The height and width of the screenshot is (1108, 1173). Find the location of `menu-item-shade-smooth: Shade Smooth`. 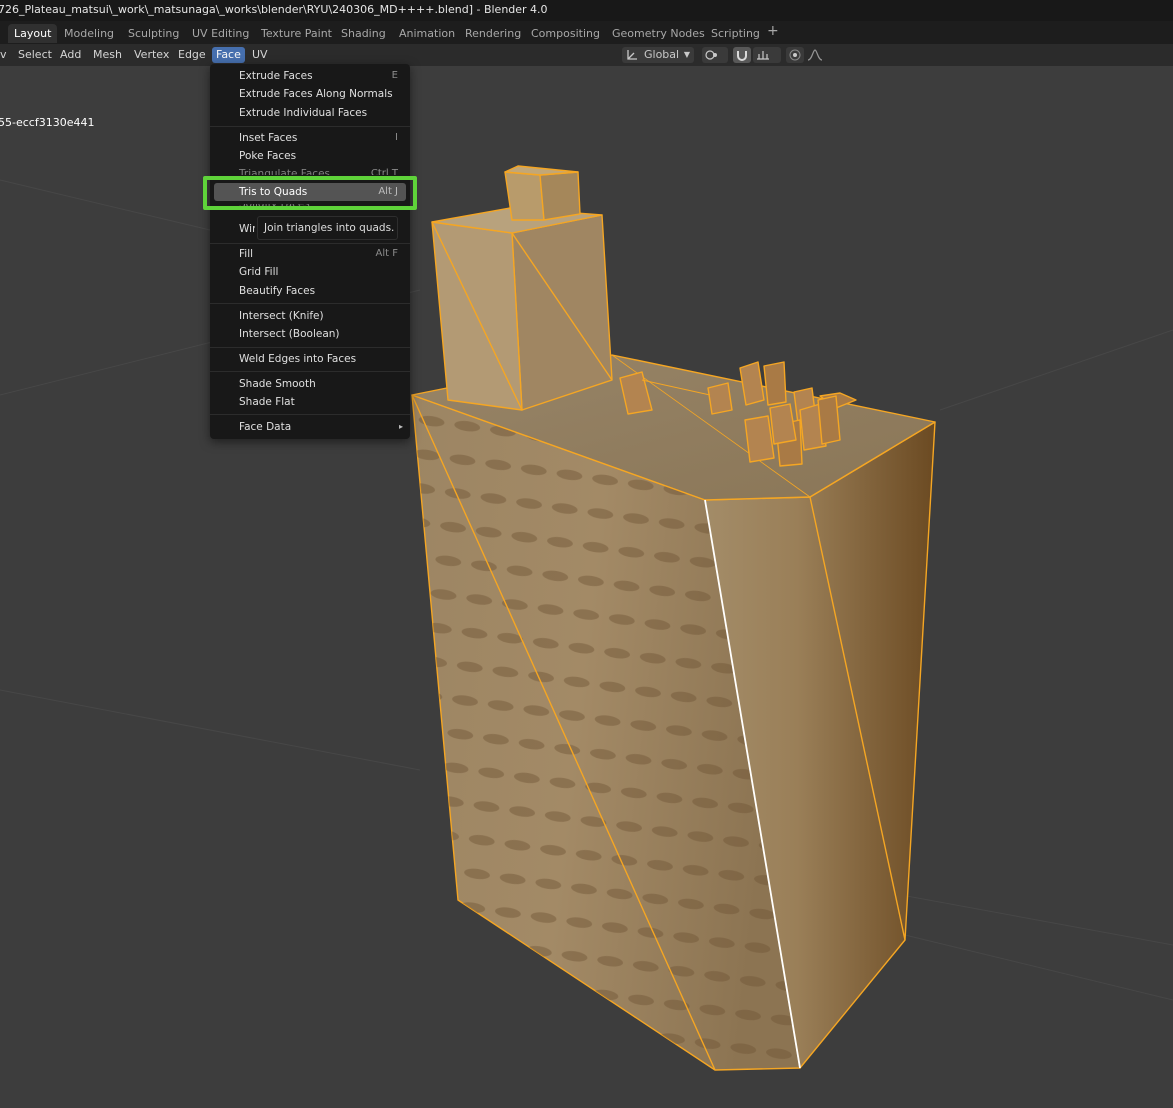

menu-item-shade-smooth: Shade Smooth is located at coordinates (310, 384).